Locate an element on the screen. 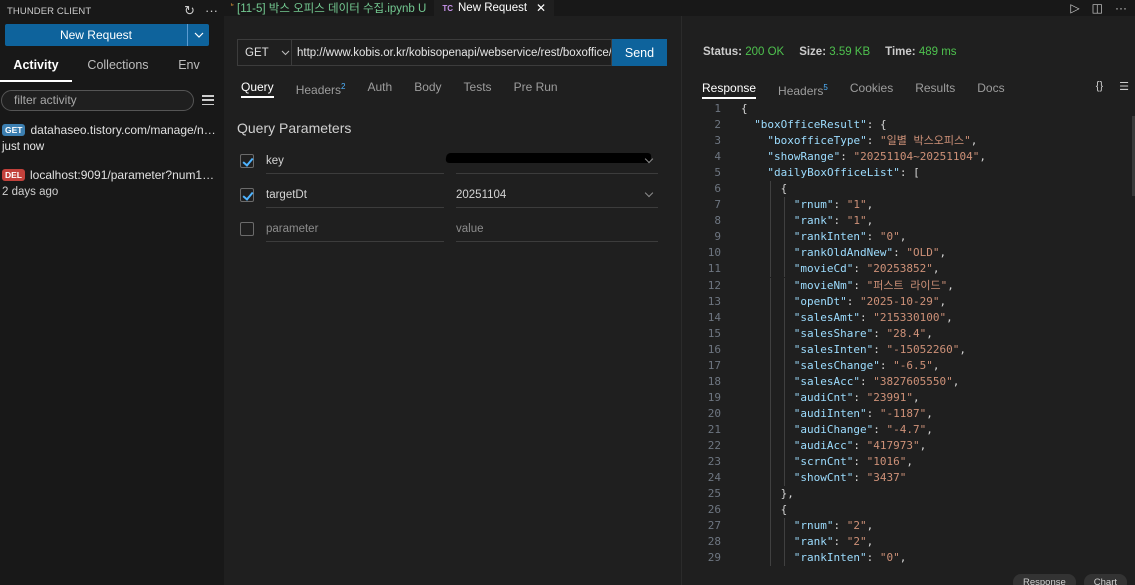 The image size is (1135, 585). code-text: "audiChange": "-4.7", is located at coordinates (827, 429).